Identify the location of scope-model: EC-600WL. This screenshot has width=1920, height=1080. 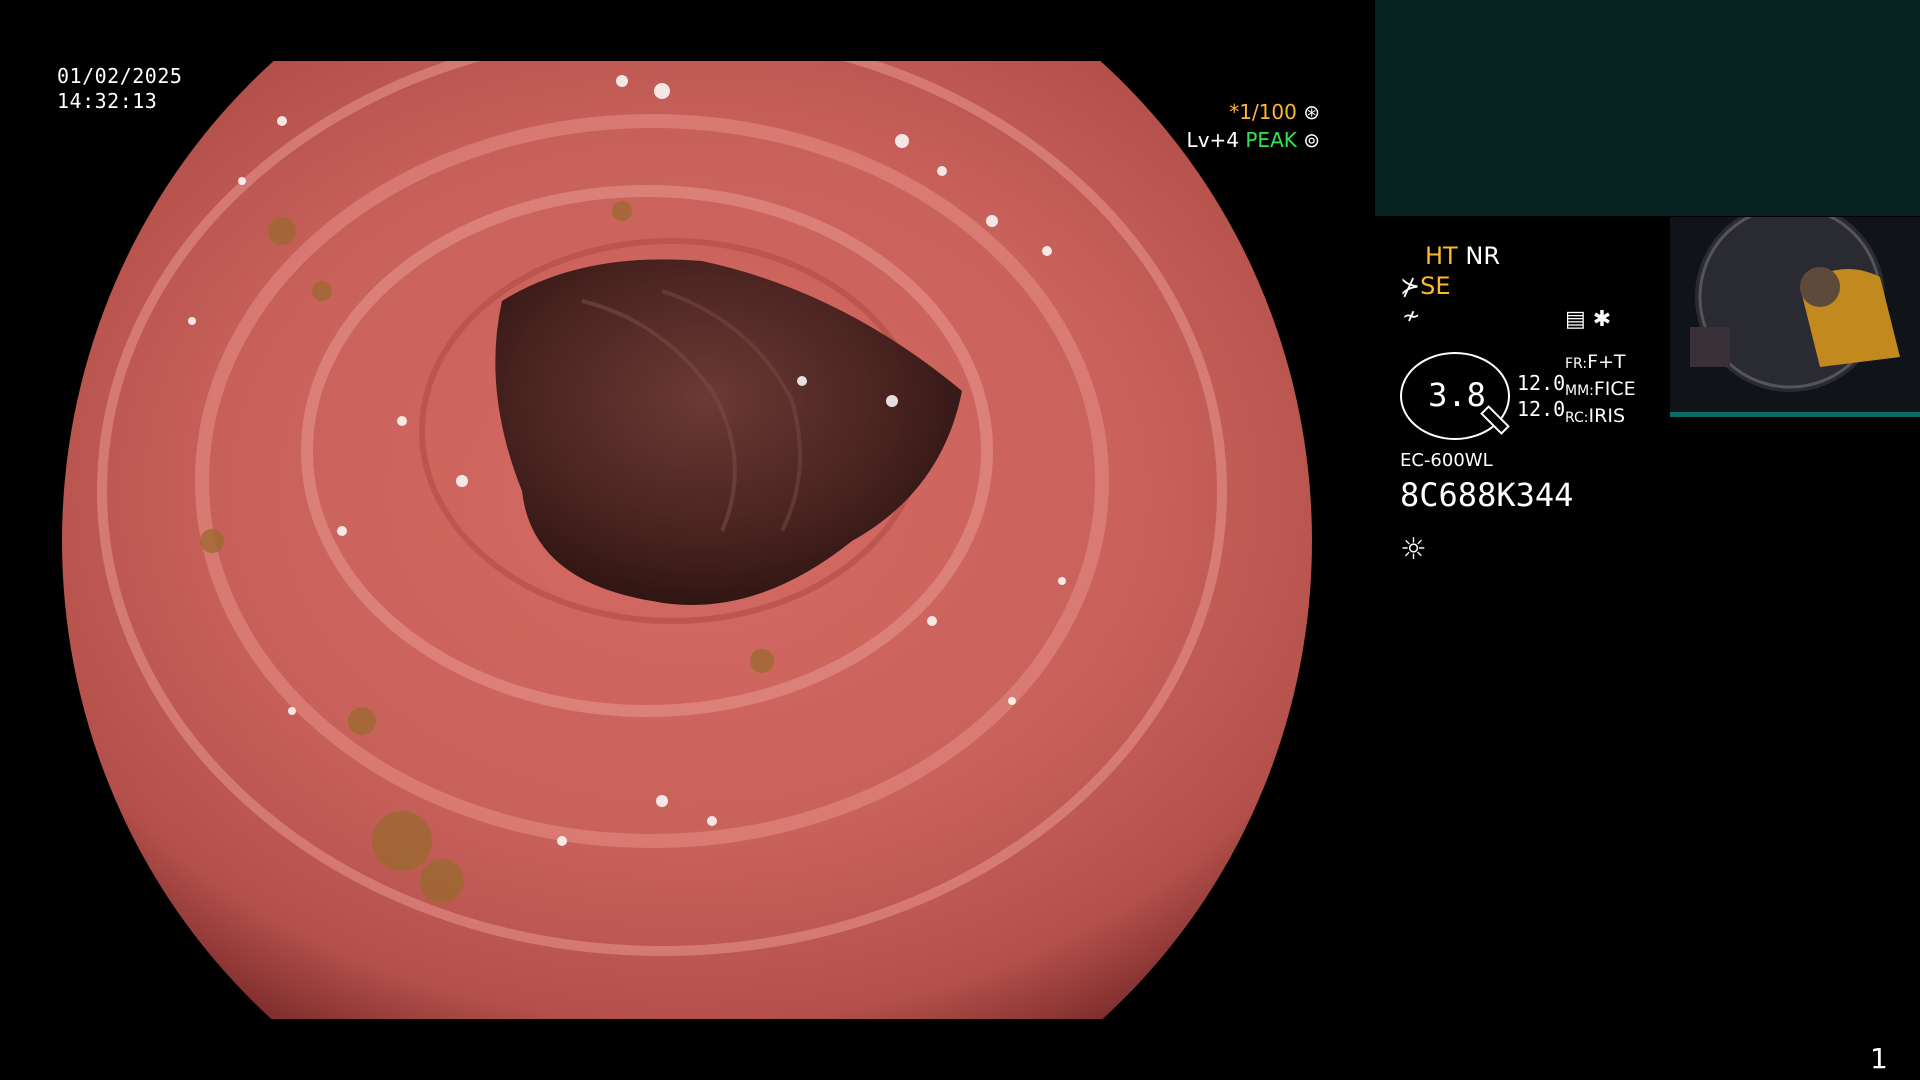
(1446, 460).